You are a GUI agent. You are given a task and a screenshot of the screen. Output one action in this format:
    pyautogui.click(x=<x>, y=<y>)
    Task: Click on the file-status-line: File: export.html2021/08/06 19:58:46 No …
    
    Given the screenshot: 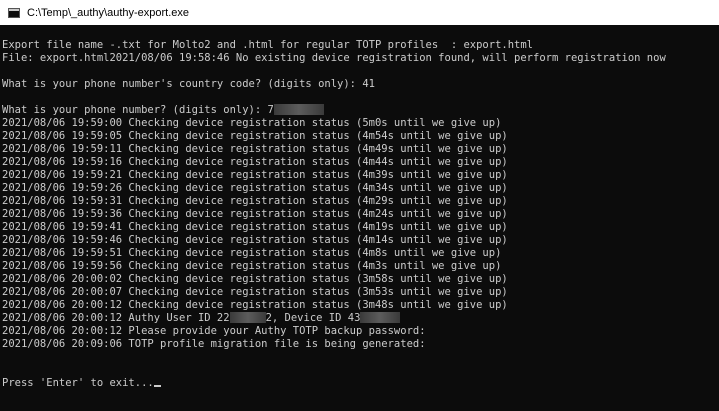 What is the action you would take?
    pyautogui.click(x=334, y=58)
    